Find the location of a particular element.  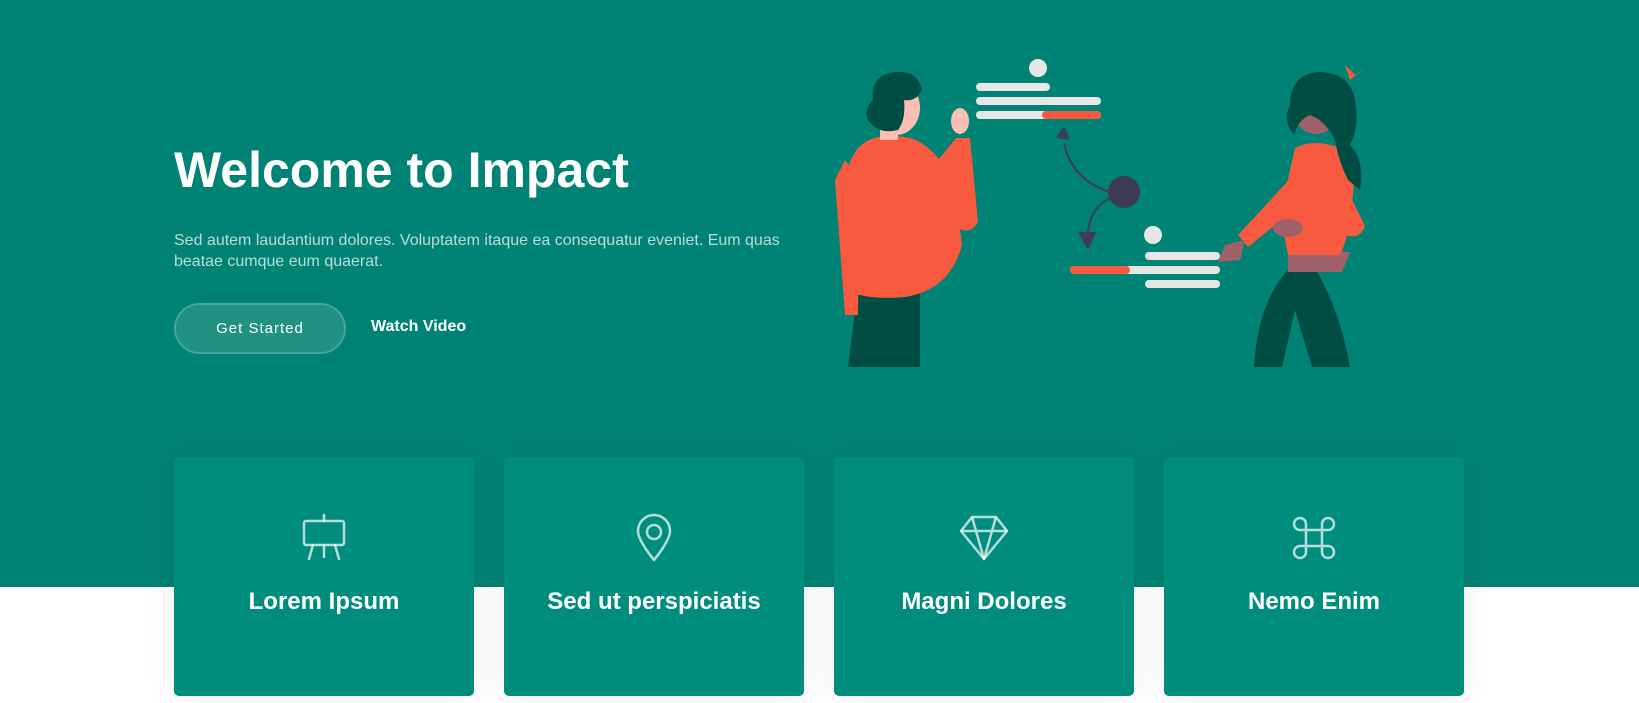

illustration-person-left is located at coordinates (906, 219).